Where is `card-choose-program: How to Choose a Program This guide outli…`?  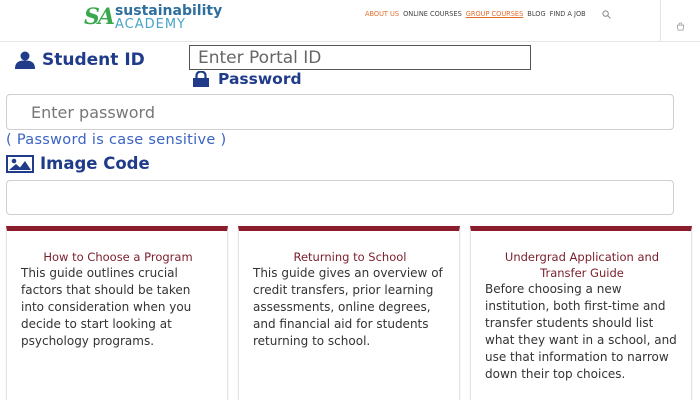
card-choose-program: How to Choose a Program This guide outli… is located at coordinates (117, 313).